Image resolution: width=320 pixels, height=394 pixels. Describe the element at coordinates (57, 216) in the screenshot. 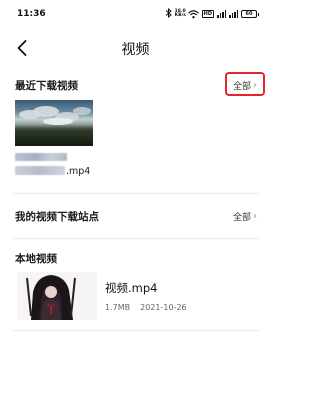

I see `download-sites-title: 我的视频下载站点` at that location.